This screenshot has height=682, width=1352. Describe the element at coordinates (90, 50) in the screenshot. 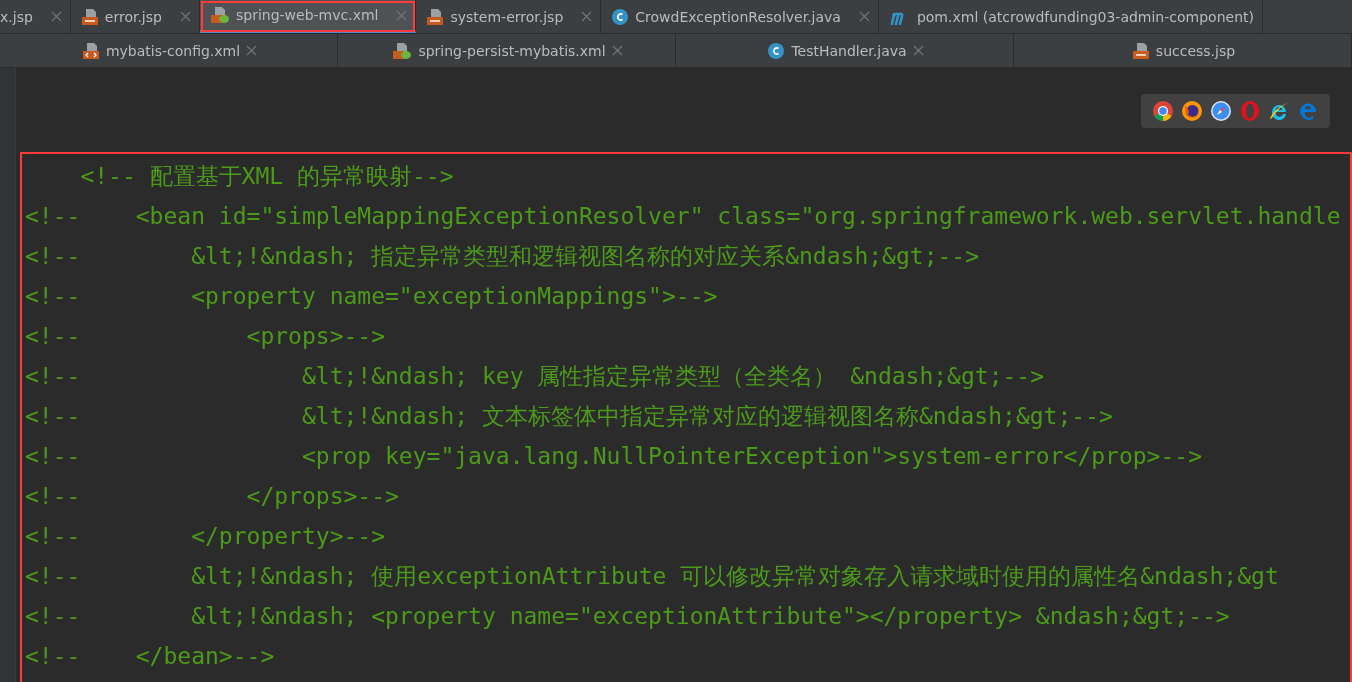

I see `xml-file-icon` at that location.